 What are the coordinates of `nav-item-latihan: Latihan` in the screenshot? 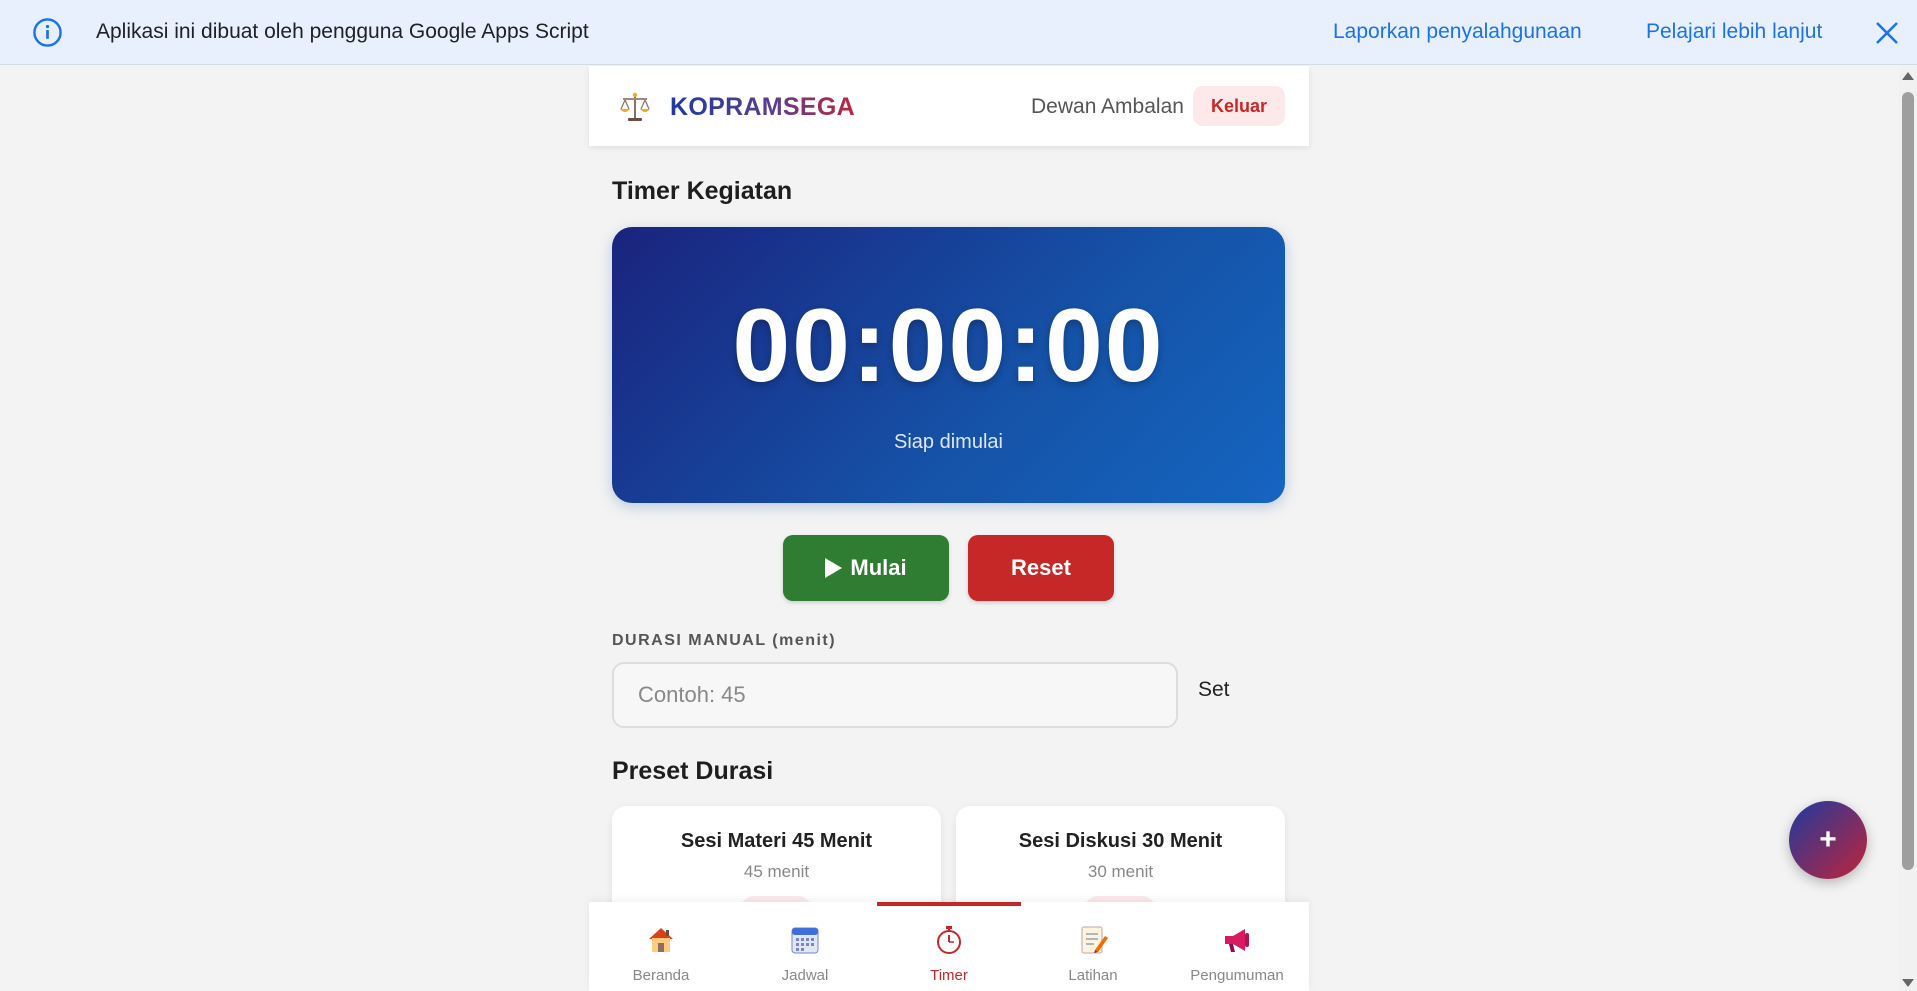 It's located at (1093, 946).